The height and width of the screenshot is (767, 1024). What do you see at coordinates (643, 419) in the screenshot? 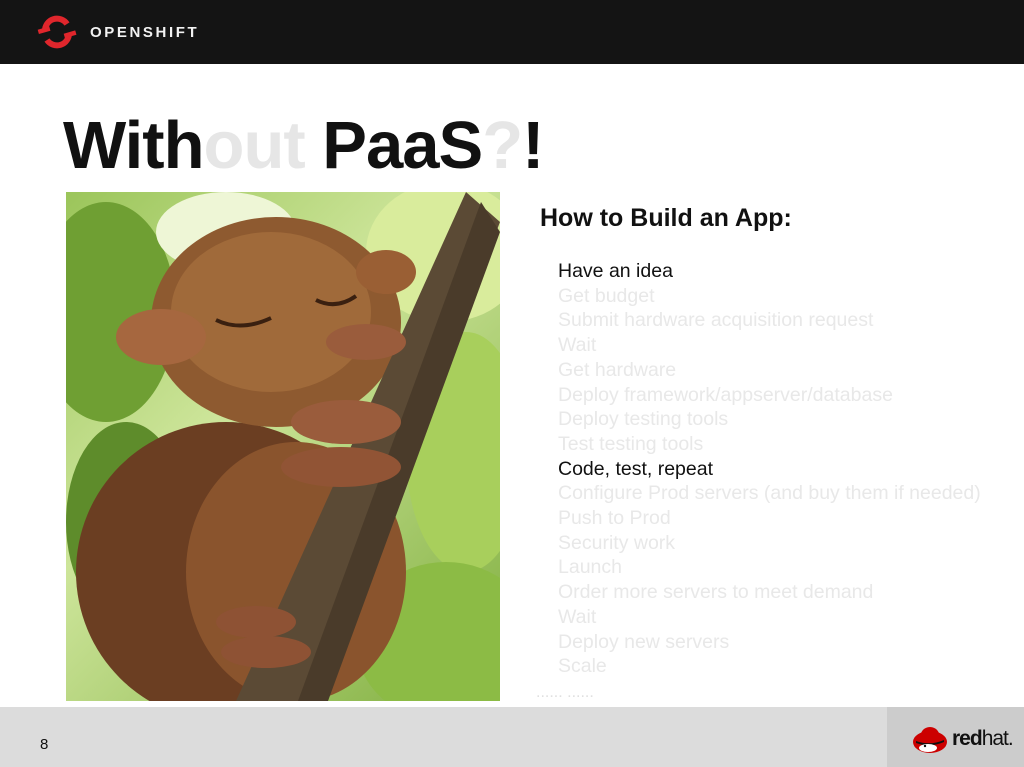
I see `step-item: Deploy testing tools` at bounding box center [643, 419].